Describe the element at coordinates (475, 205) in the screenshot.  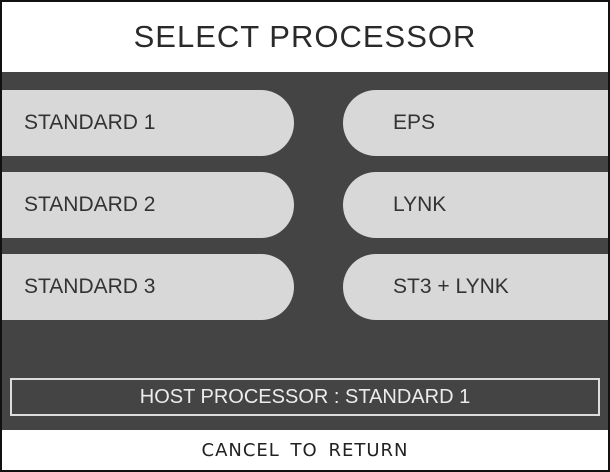
I see `lynk-button: LYNK` at that location.